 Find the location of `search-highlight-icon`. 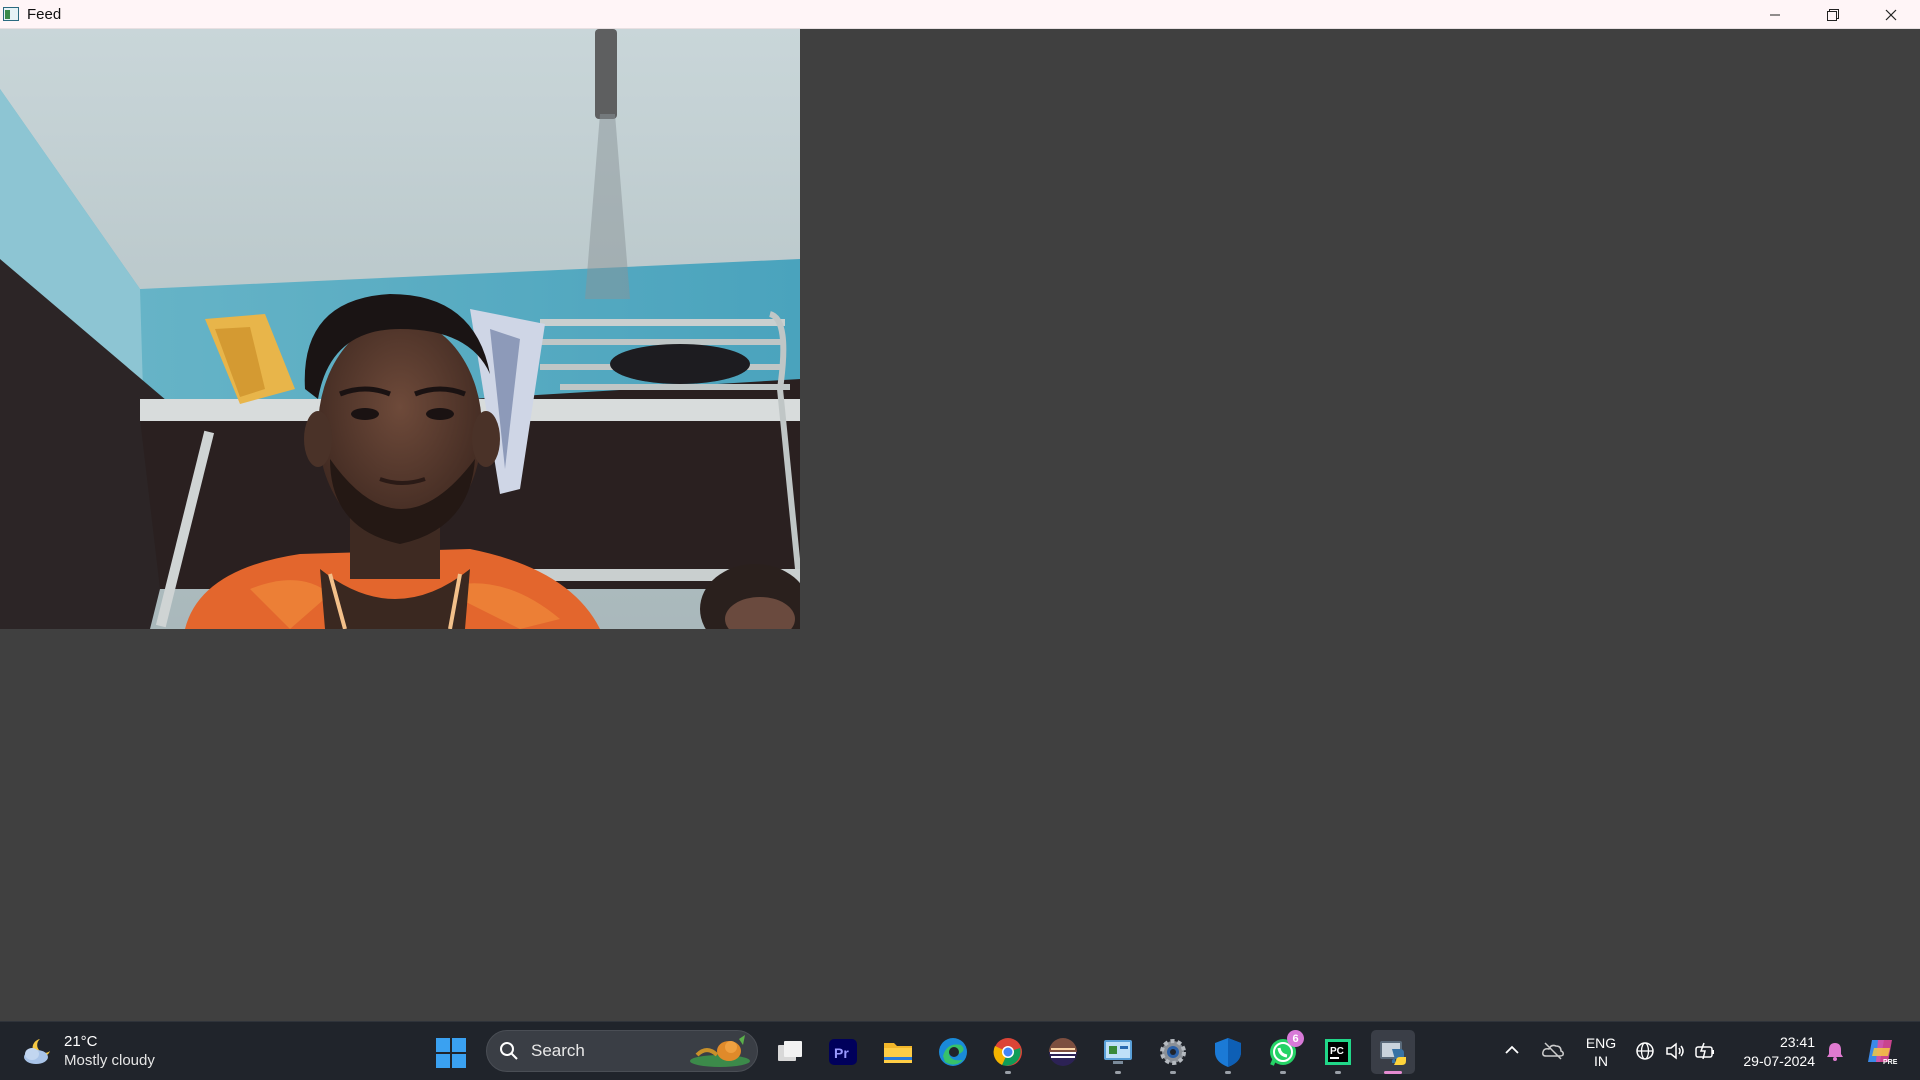

search-highlight-icon is located at coordinates (720, 1051).